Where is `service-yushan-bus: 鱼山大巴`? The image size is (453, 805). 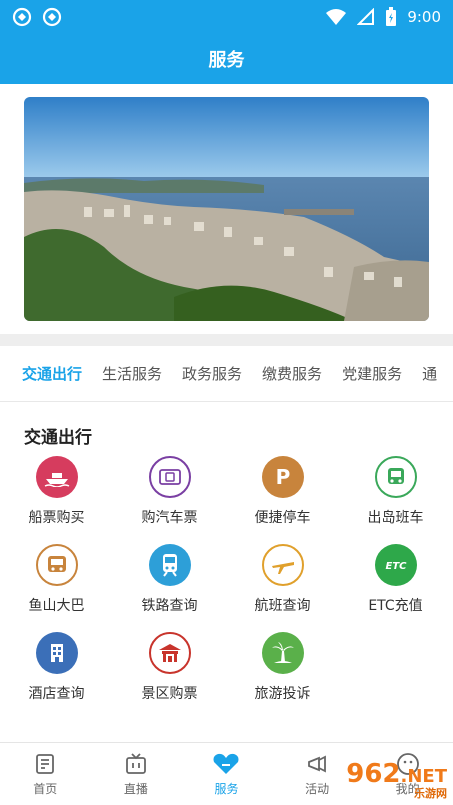 service-yushan-bus: 鱼山大巴 is located at coordinates (56, 579).